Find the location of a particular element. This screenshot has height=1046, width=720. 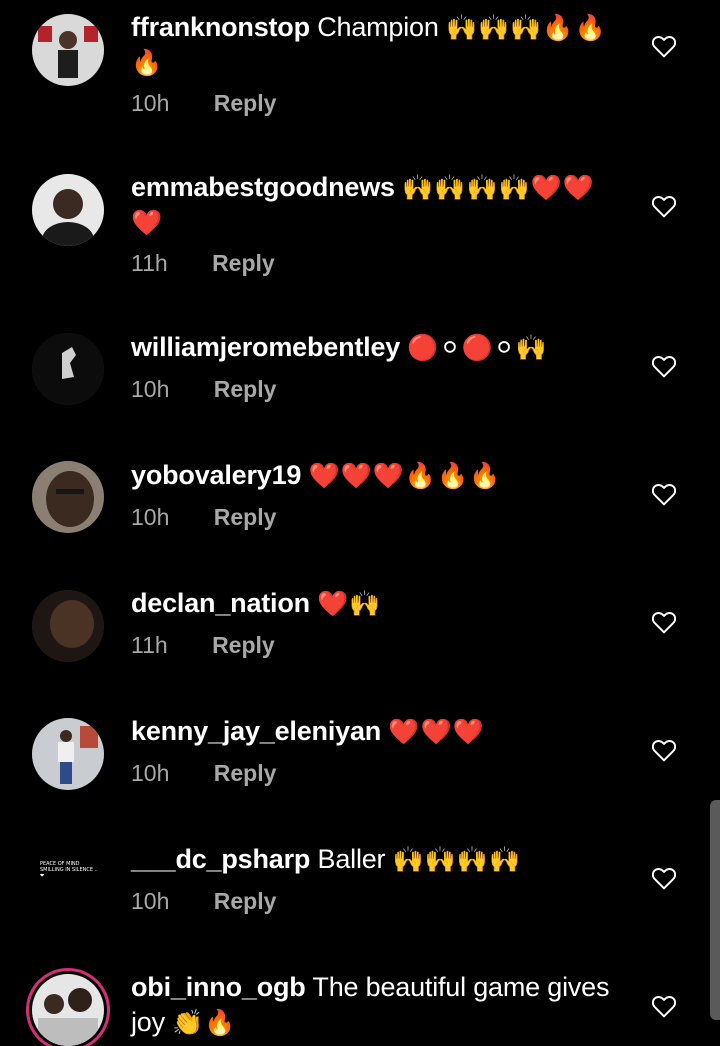

avatar: PEACE OF MIND SMILLING IN SILENCE ..❤ is located at coordinates (68, 867).